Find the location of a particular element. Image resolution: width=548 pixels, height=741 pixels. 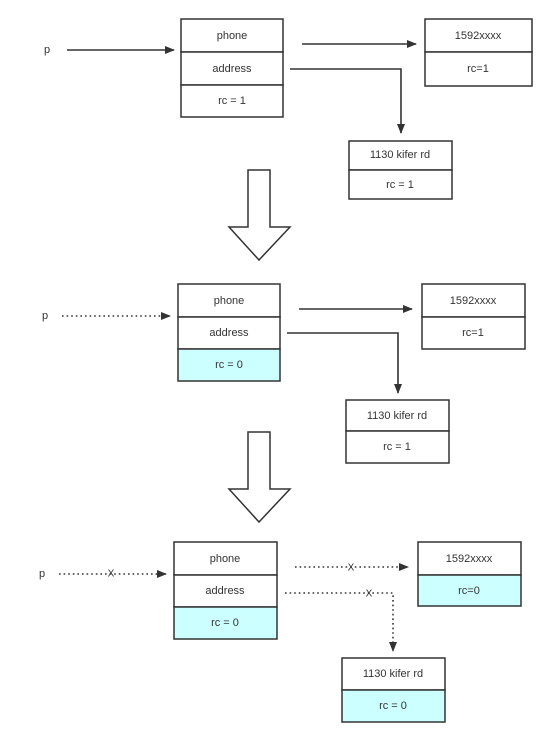

address-object-box: 1130 kifer rd rc = 0 is located at coordinates (393, 690).